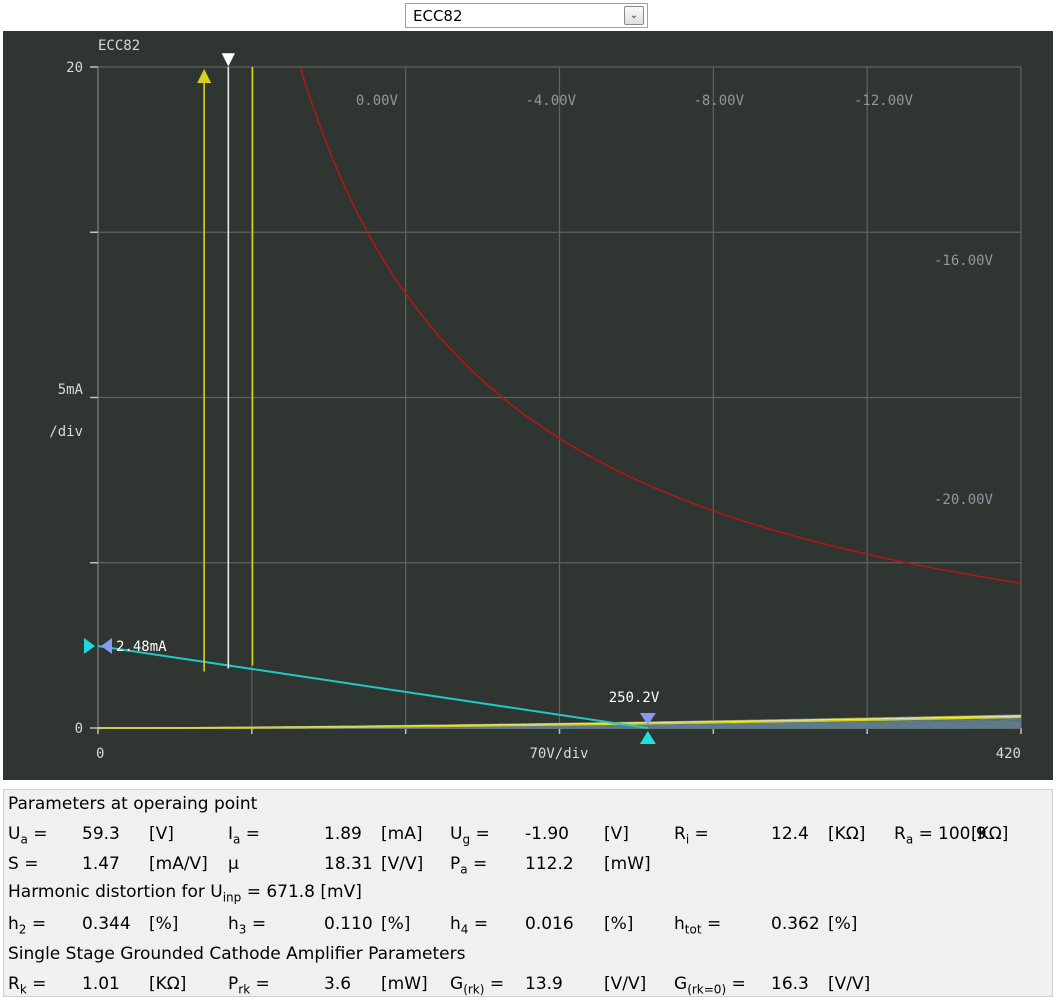  Describe the element at coordinates (133, 804) in the screenshot. I see `operating-point-heading: Parameters at operaing point` at that location.